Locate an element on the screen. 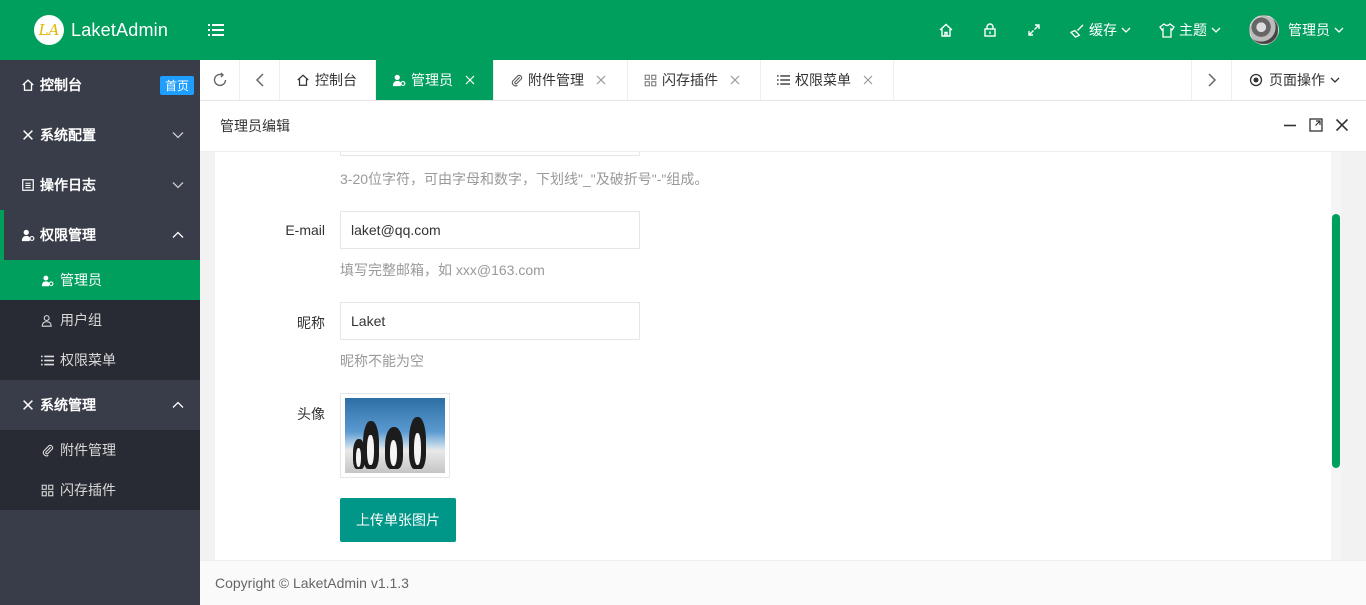  page-operations-label: 页面操作 is located at coordinates (1297, 80).